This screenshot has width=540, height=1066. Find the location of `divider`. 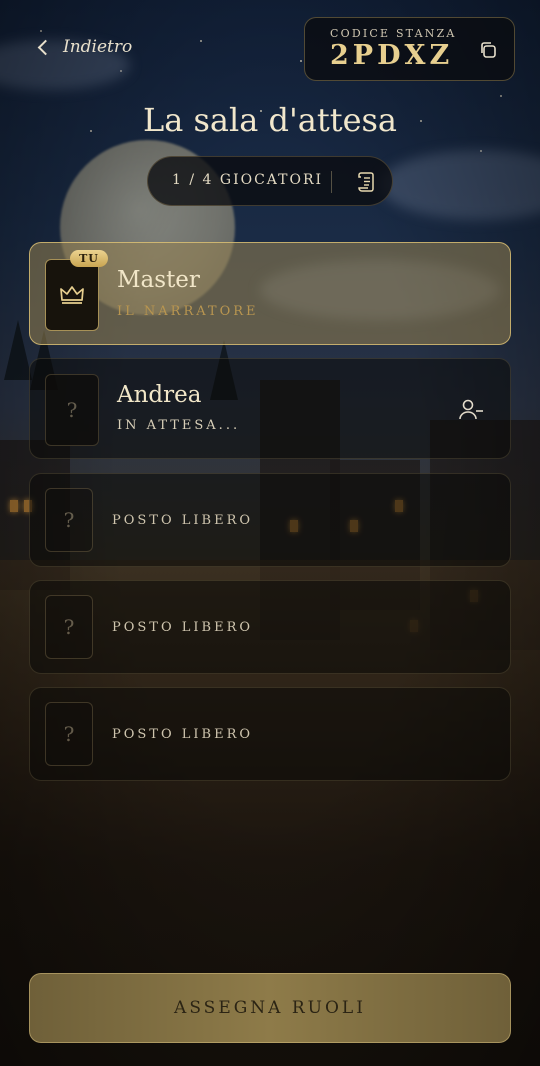

divider is located at coordinates (331, 182).